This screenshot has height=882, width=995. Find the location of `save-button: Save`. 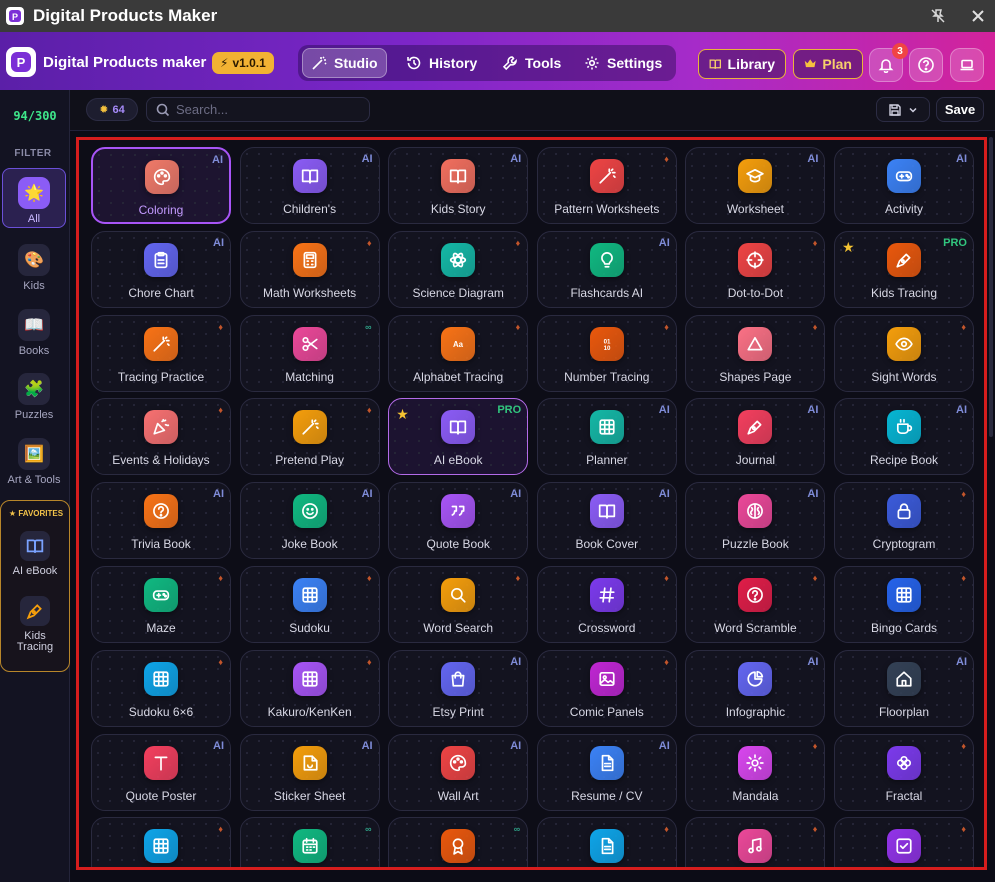

save-button: Save is located at coordinates (960, 109).